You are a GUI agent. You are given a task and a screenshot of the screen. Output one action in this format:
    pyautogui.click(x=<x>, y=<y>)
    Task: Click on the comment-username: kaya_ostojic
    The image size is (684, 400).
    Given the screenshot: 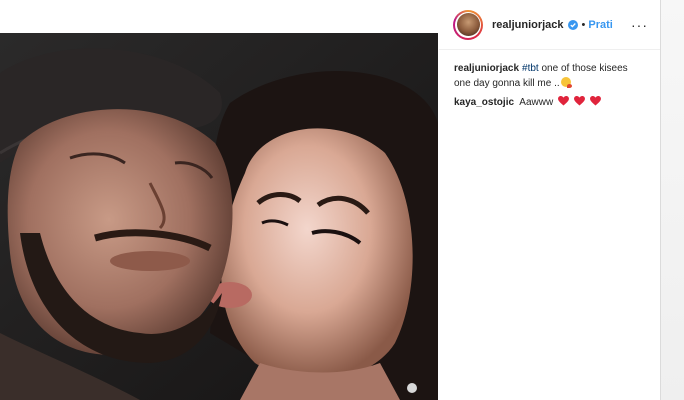 What is the action you would take?
    pyautogui.click(x=484, y=102)
    